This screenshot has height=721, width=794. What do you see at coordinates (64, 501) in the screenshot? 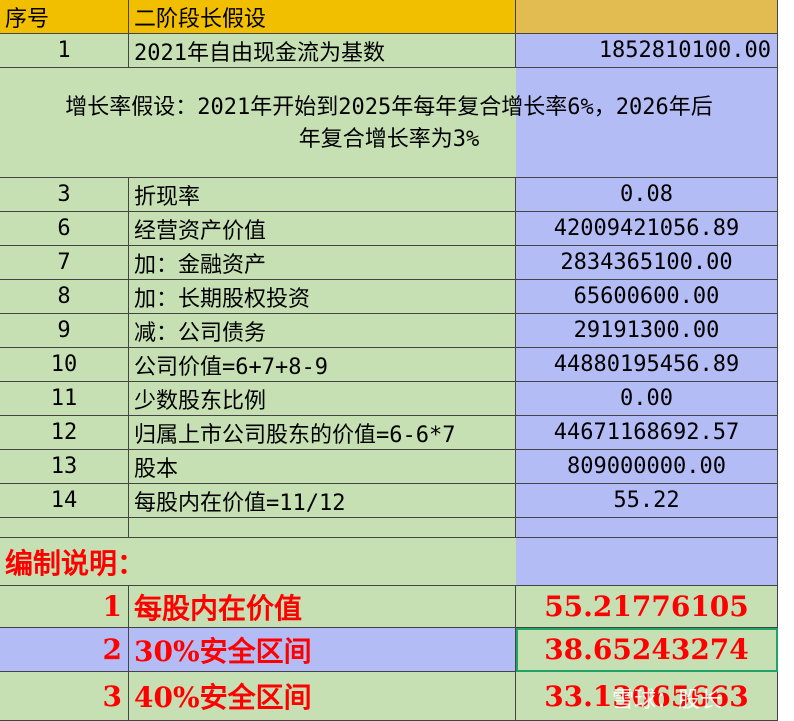
I see `row-seq: 14` at bounding box center [64, 501].